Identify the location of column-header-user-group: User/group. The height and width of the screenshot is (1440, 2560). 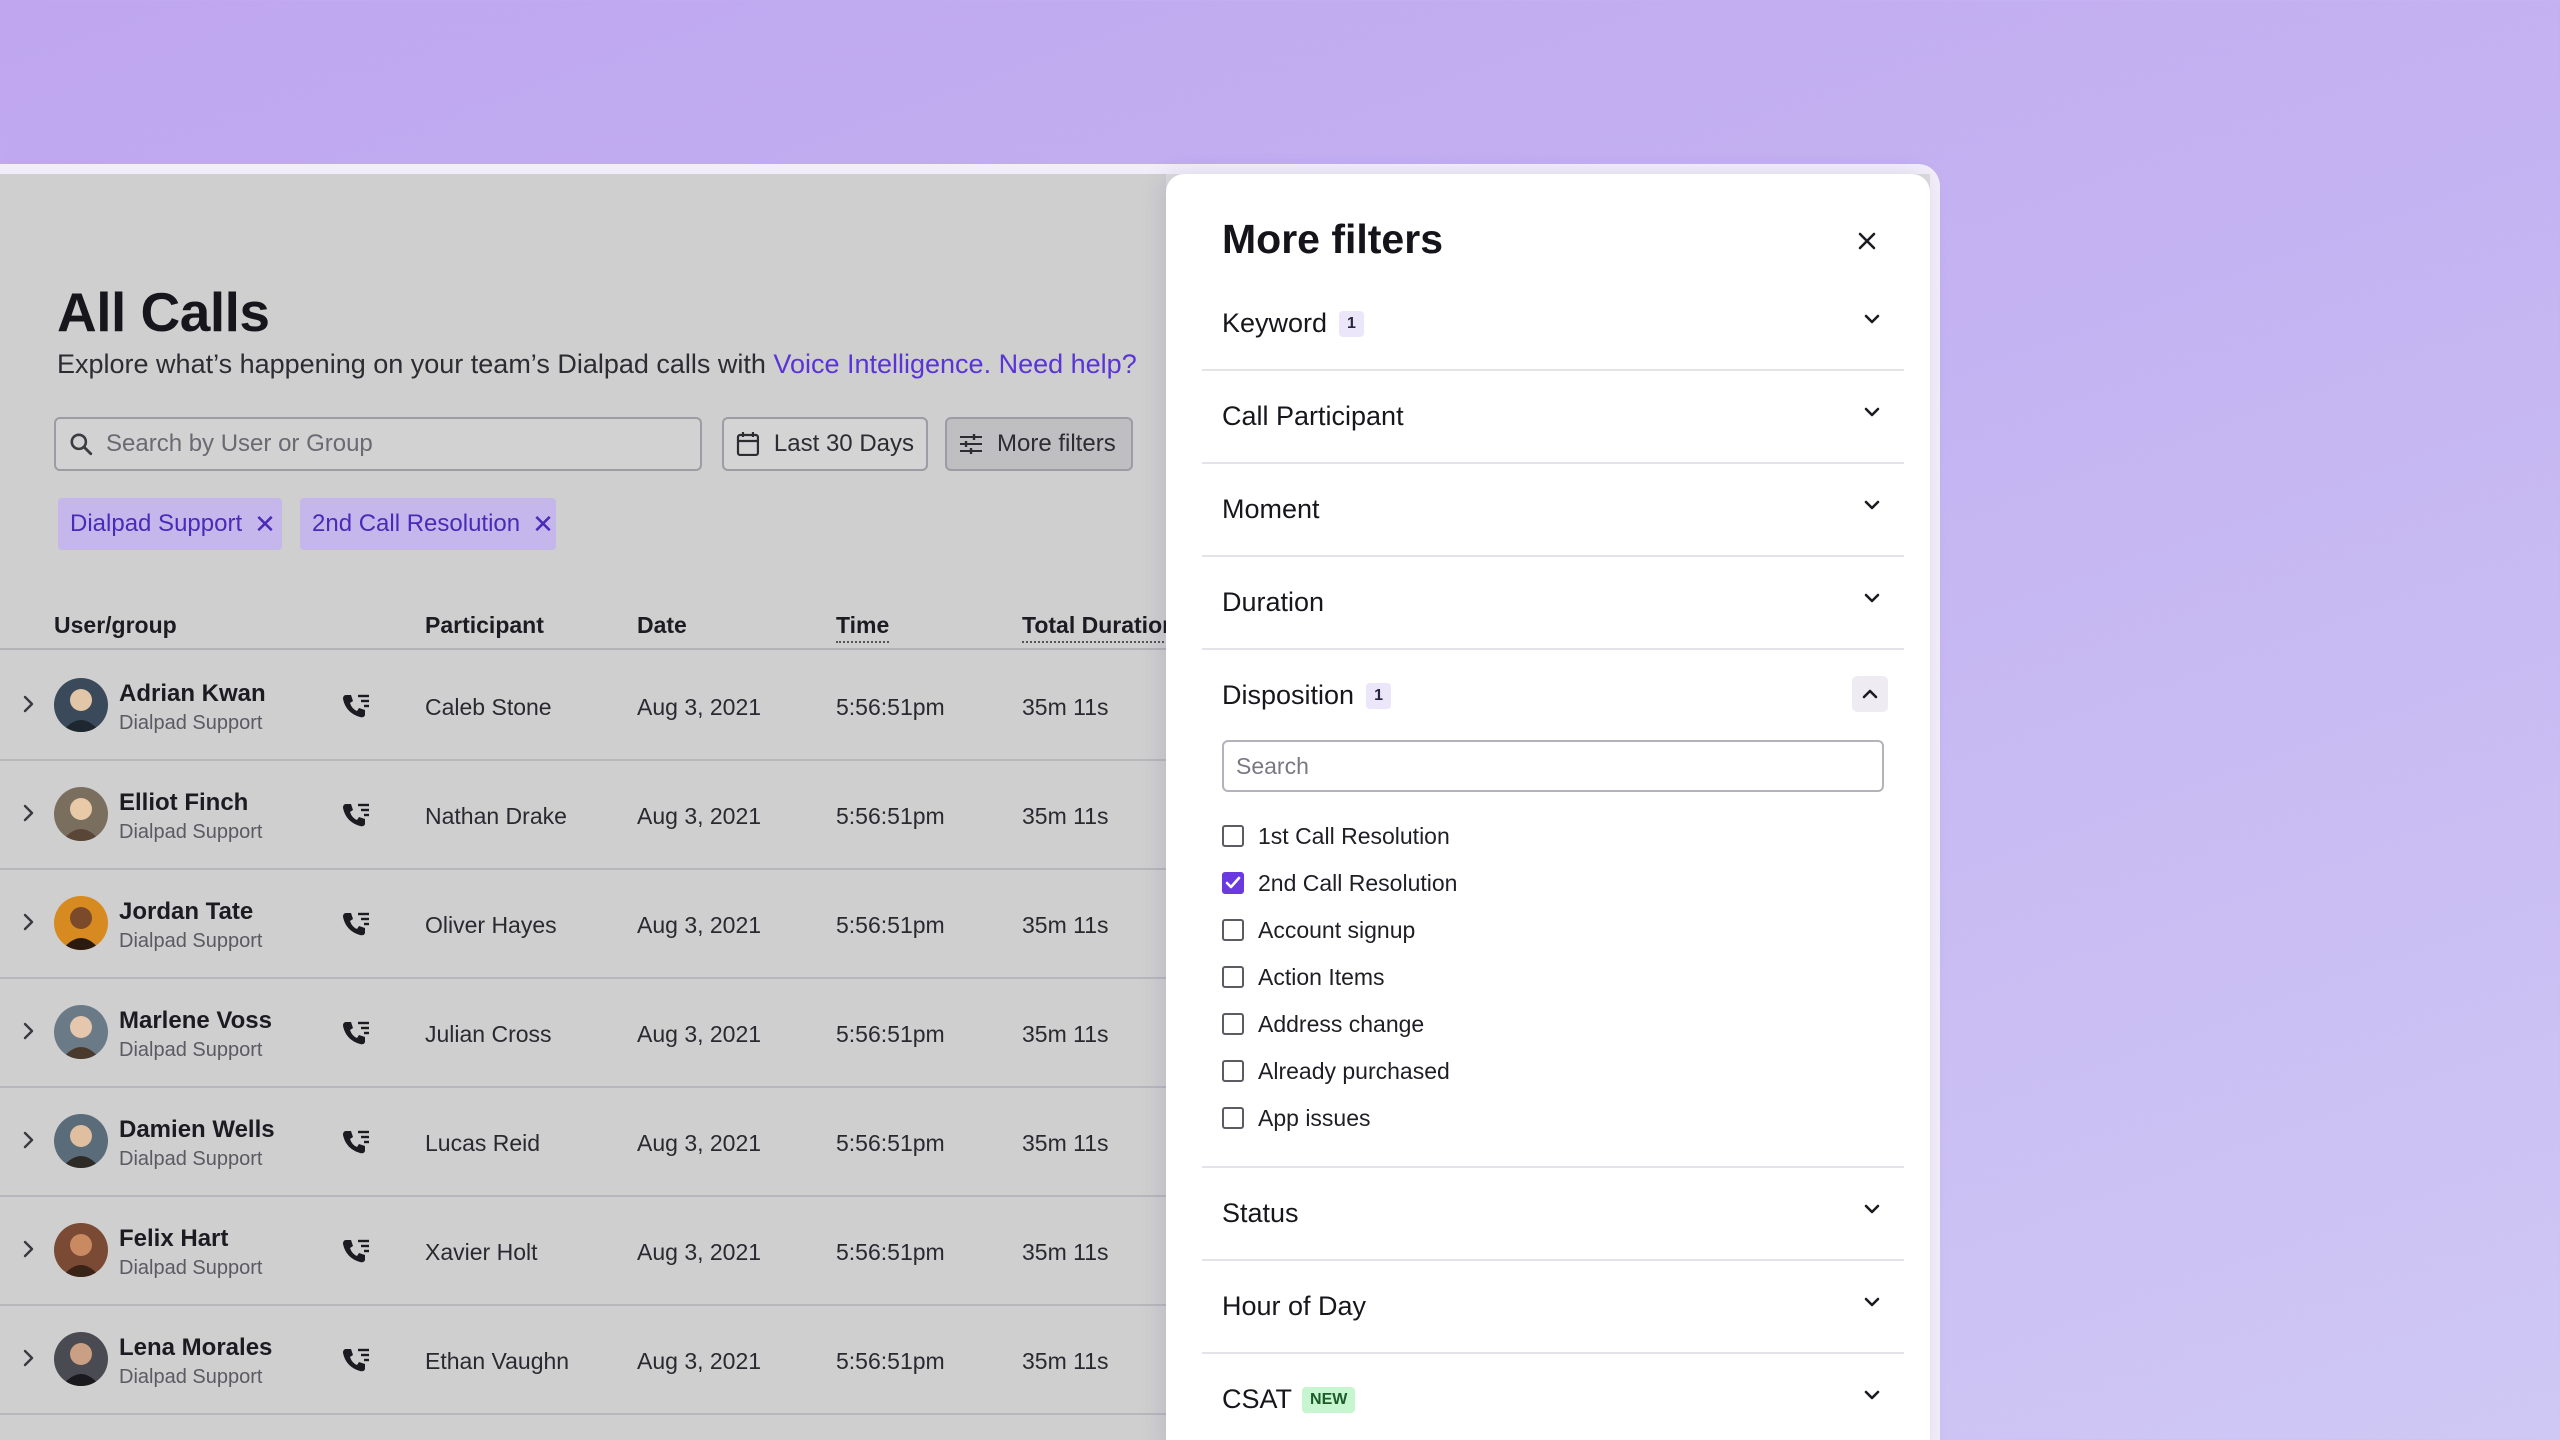
(115, 625).